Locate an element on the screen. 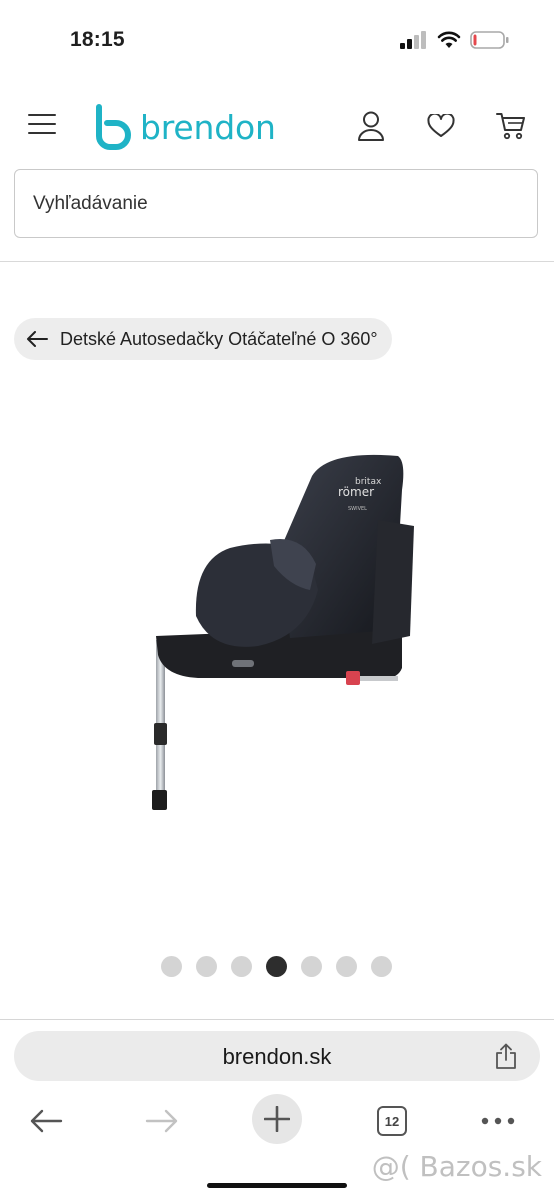 This screenshot has height=1200, width=554. menu-button is located at coordinates (42, 125).